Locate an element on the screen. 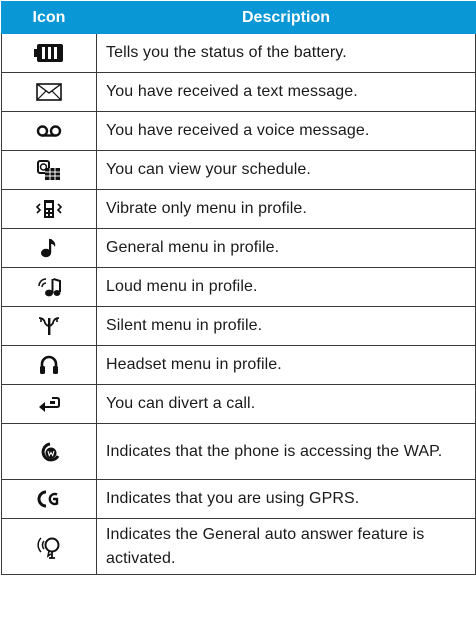 The height and width of the screenshot is (633, 476). description-cell: Indicates that you are using GPRS. is located at coordinates (286, 499).